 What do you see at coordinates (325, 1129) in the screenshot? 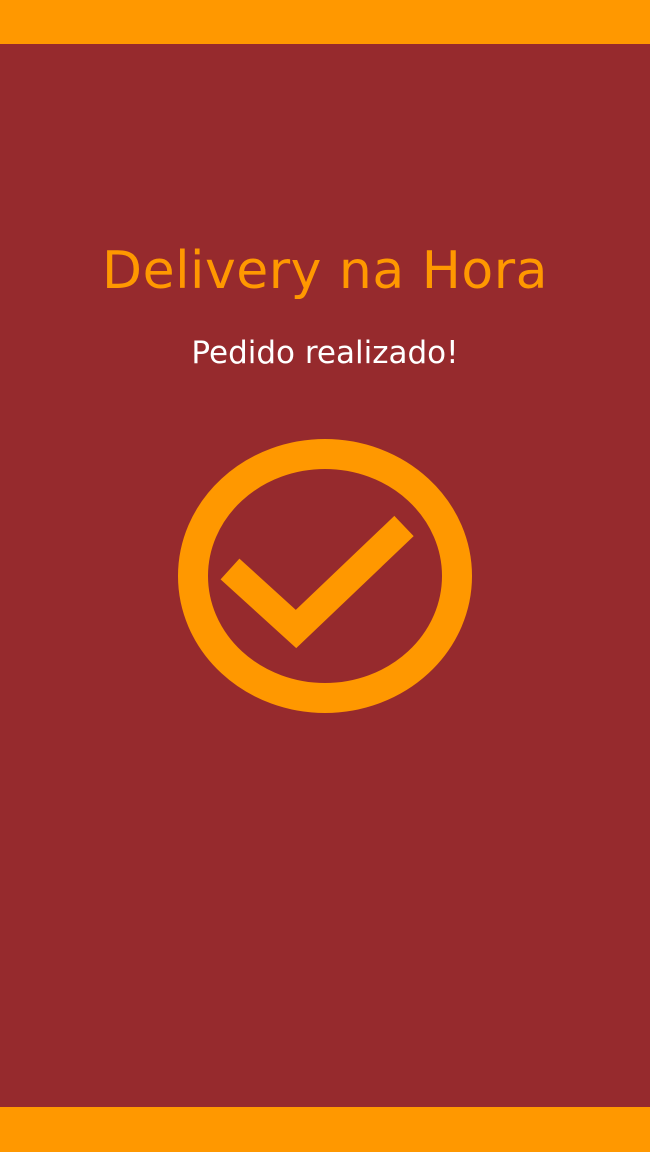
I see `bottom-bar` at bounding box center [325, 1129].